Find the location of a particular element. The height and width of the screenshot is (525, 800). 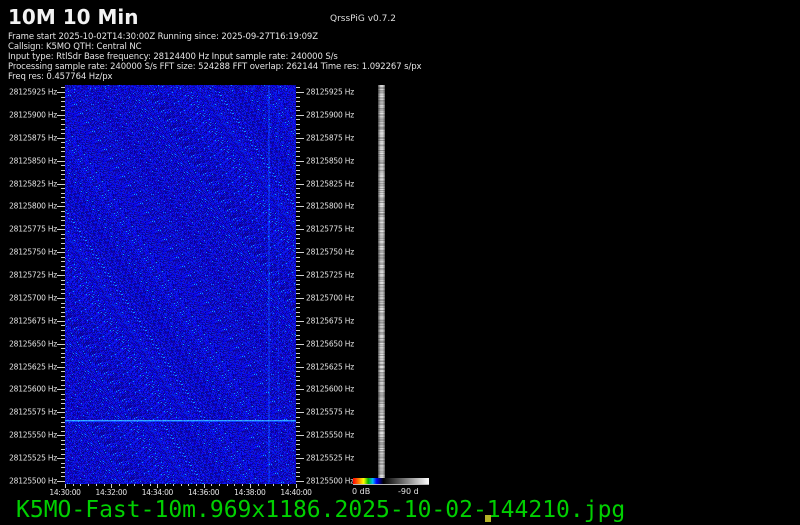

freq-tick-label: 28125700 Hz is located at coordinates (330, 298).